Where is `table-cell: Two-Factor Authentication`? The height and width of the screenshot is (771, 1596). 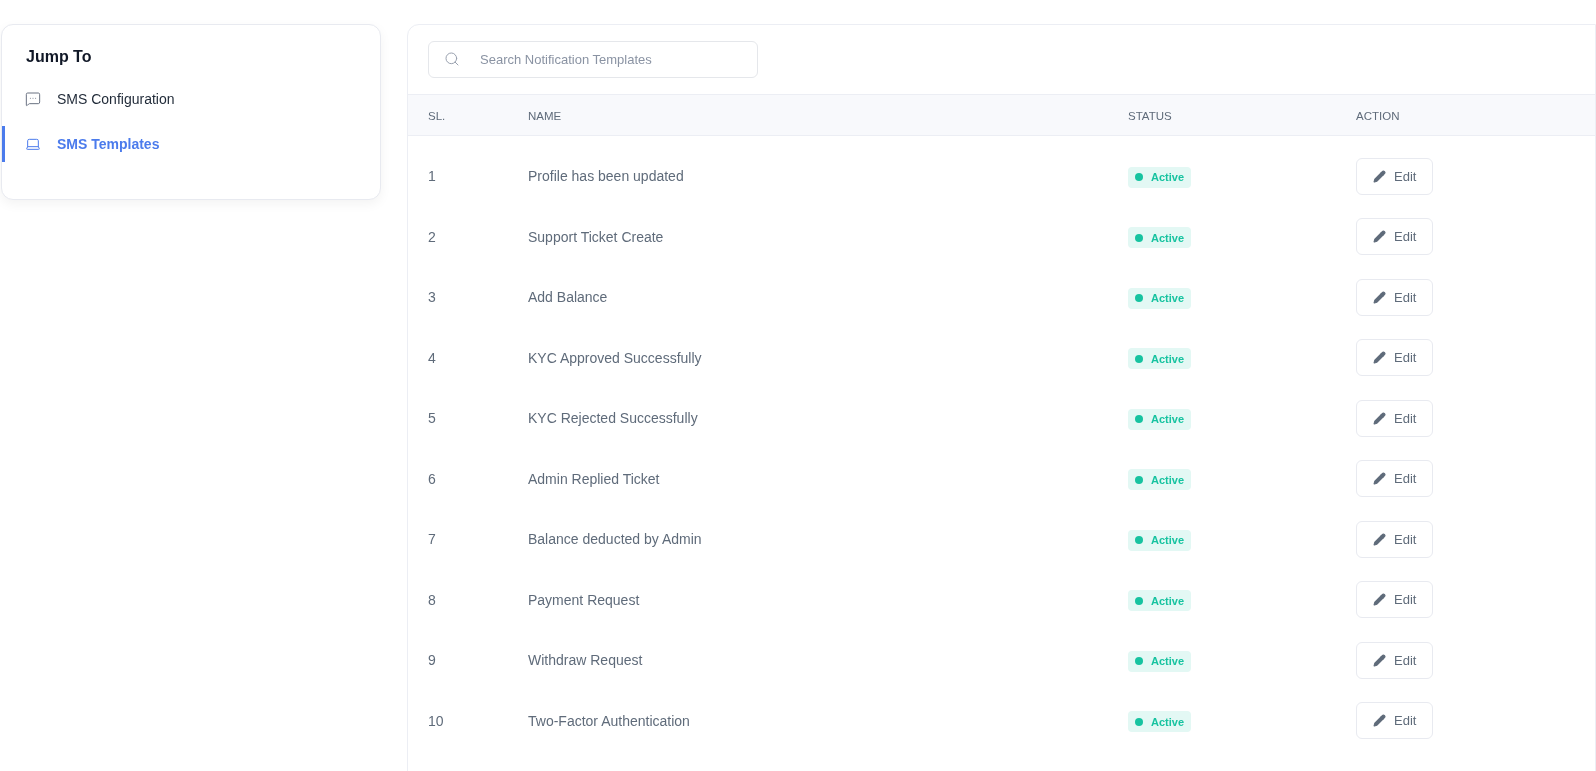 table-cell: Two-Factor Authentication is located at coordinates (609, 720).